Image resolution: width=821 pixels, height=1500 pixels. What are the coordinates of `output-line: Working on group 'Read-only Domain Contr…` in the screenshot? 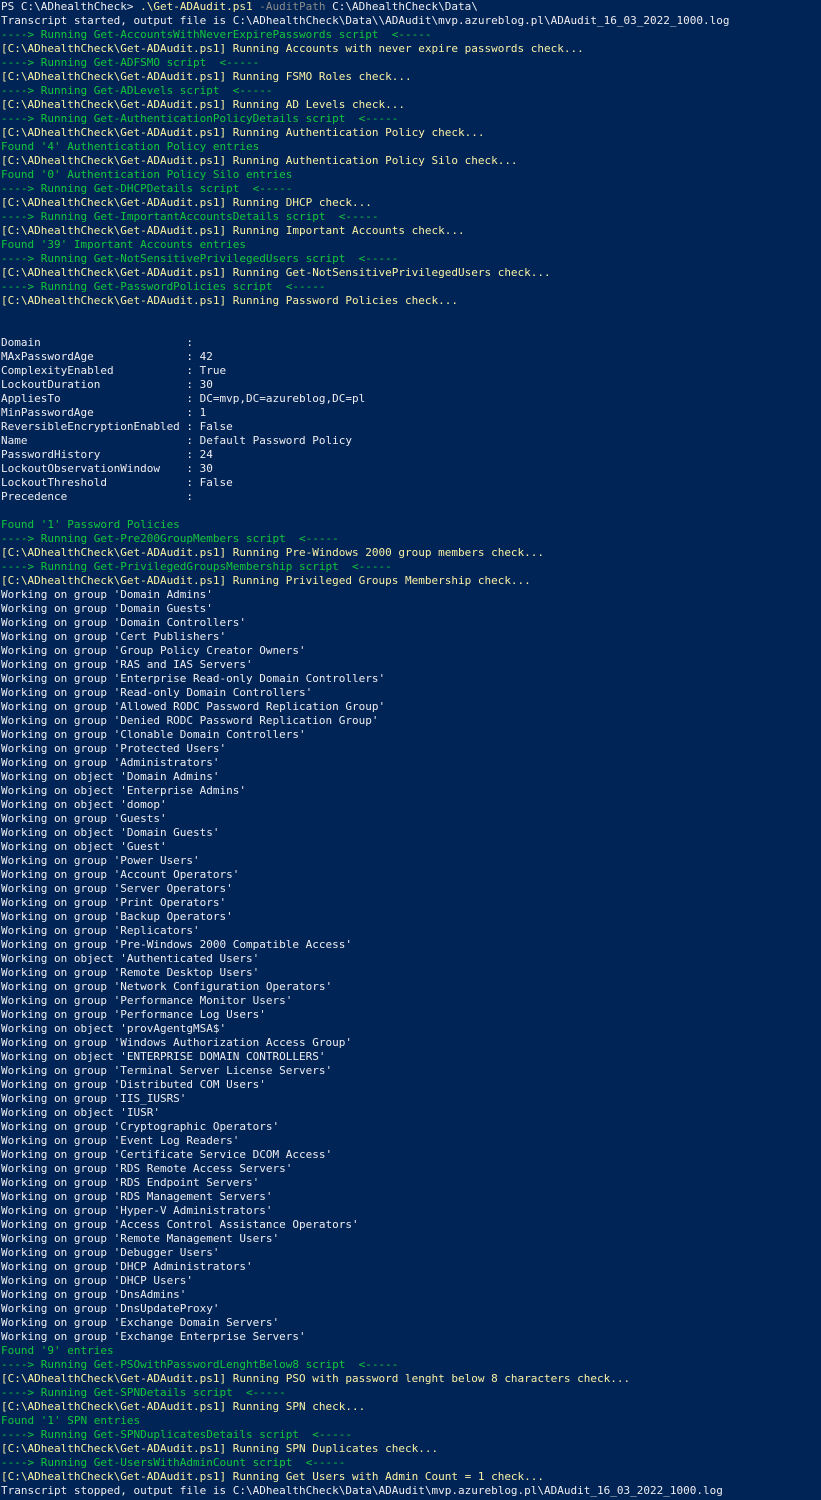 It's located at (157, 692).